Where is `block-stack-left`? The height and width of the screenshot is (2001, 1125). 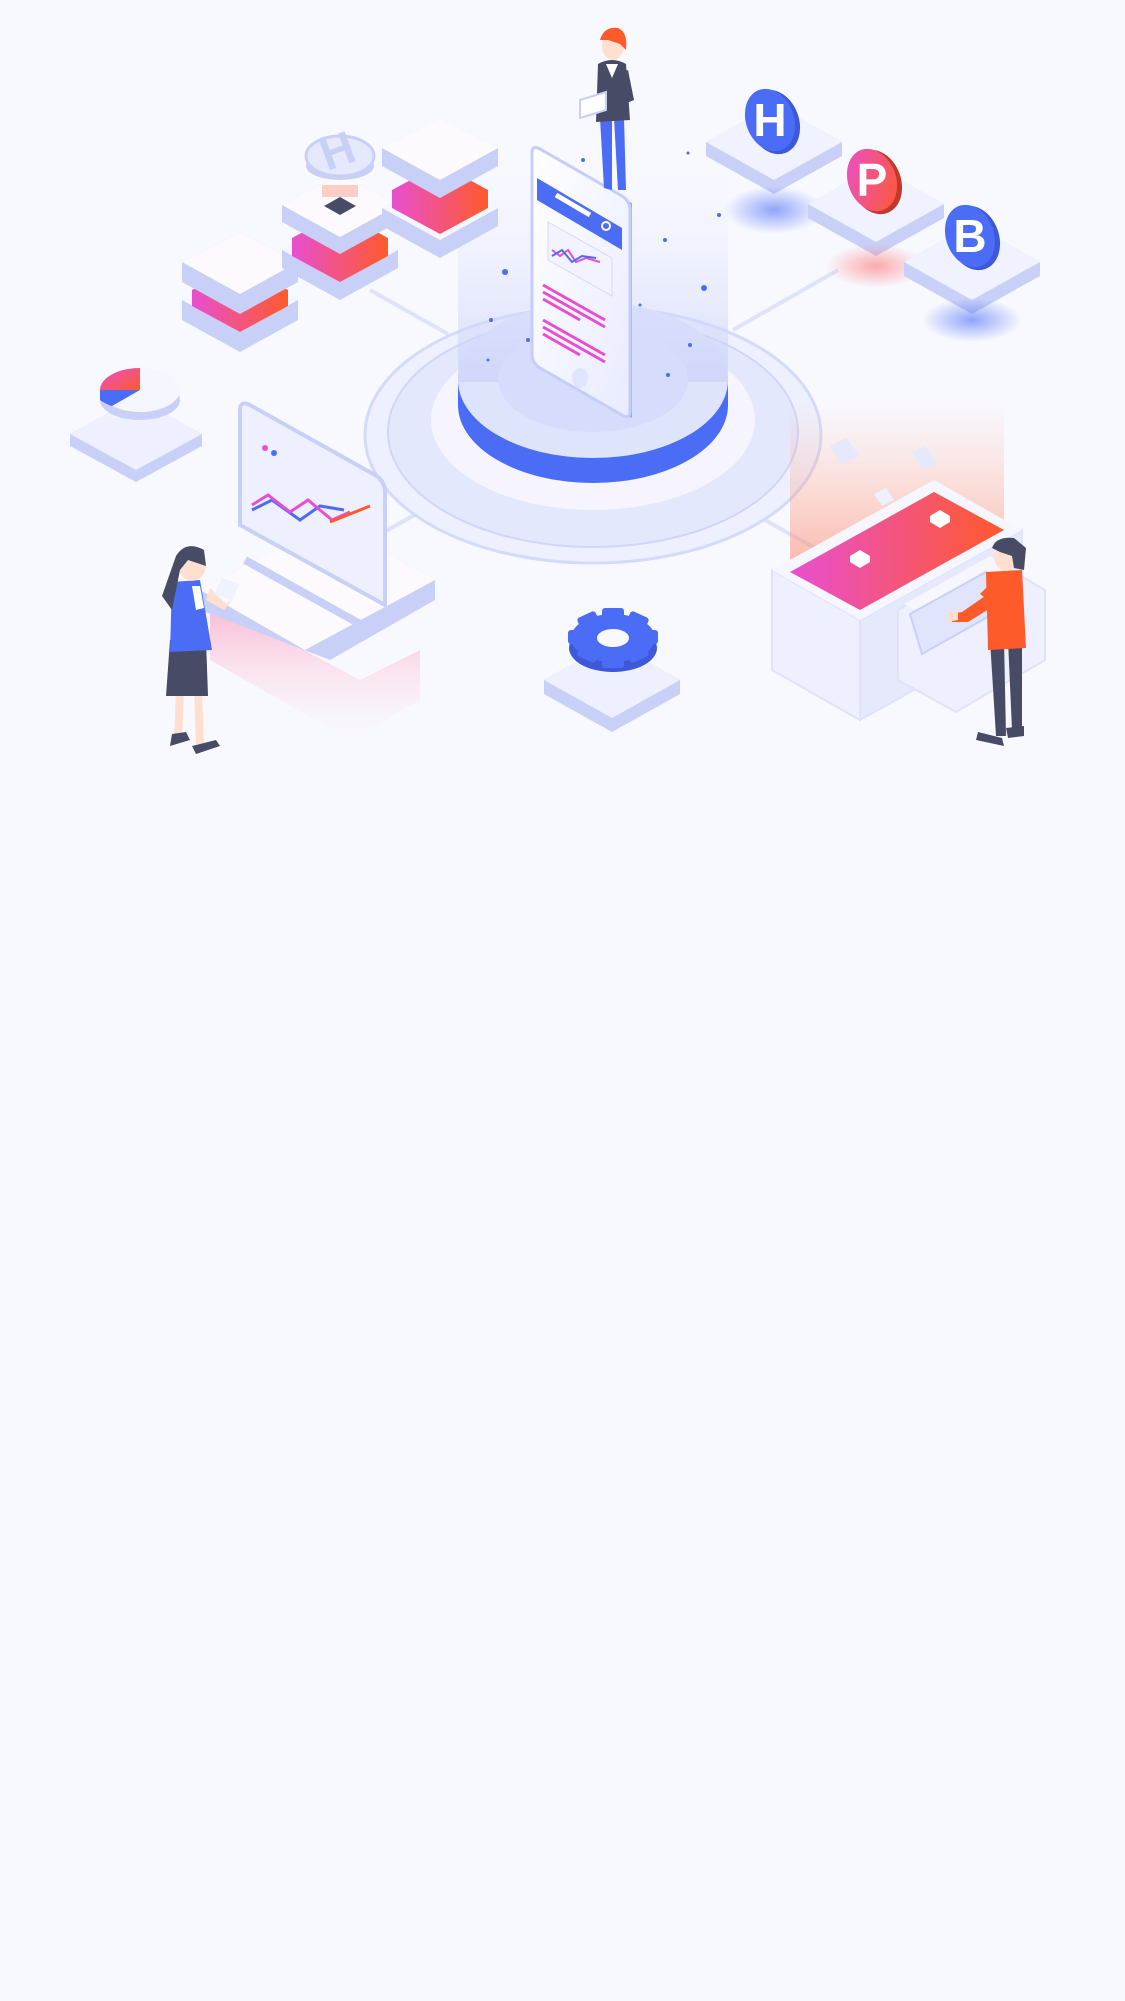
block-stack-left is located at coordinates (240, 292).